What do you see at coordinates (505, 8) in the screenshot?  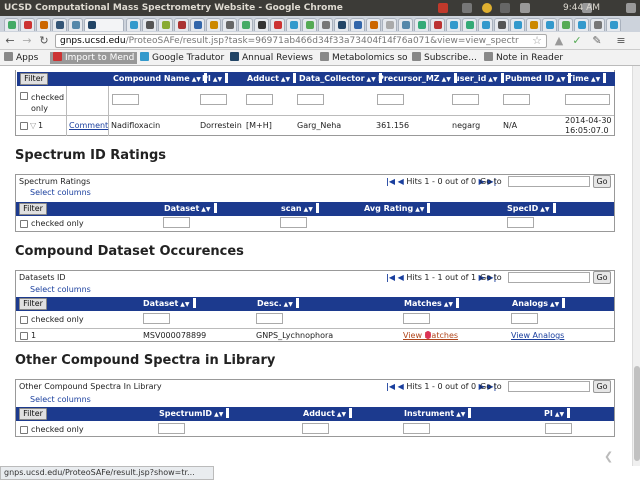 I see `keyboard-icon` at bounding box center [505, 8].